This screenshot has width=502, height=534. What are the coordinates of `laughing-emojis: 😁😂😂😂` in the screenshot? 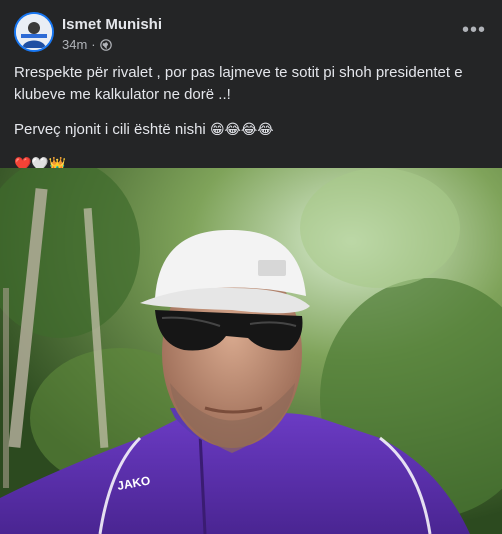 It's located at (241, 129).